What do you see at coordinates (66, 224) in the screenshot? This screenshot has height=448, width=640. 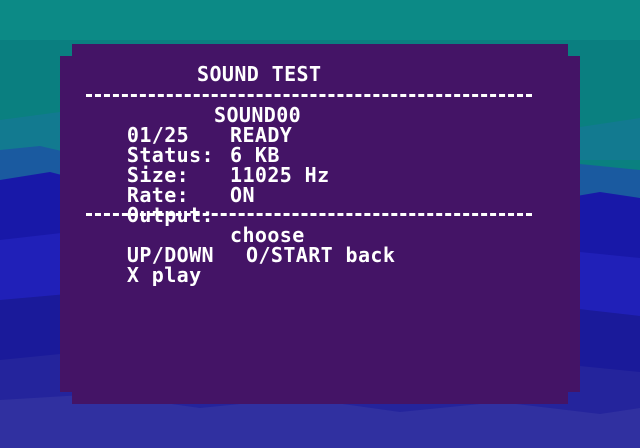 I see `panel-left-edge` at bounding box center [66, 224].